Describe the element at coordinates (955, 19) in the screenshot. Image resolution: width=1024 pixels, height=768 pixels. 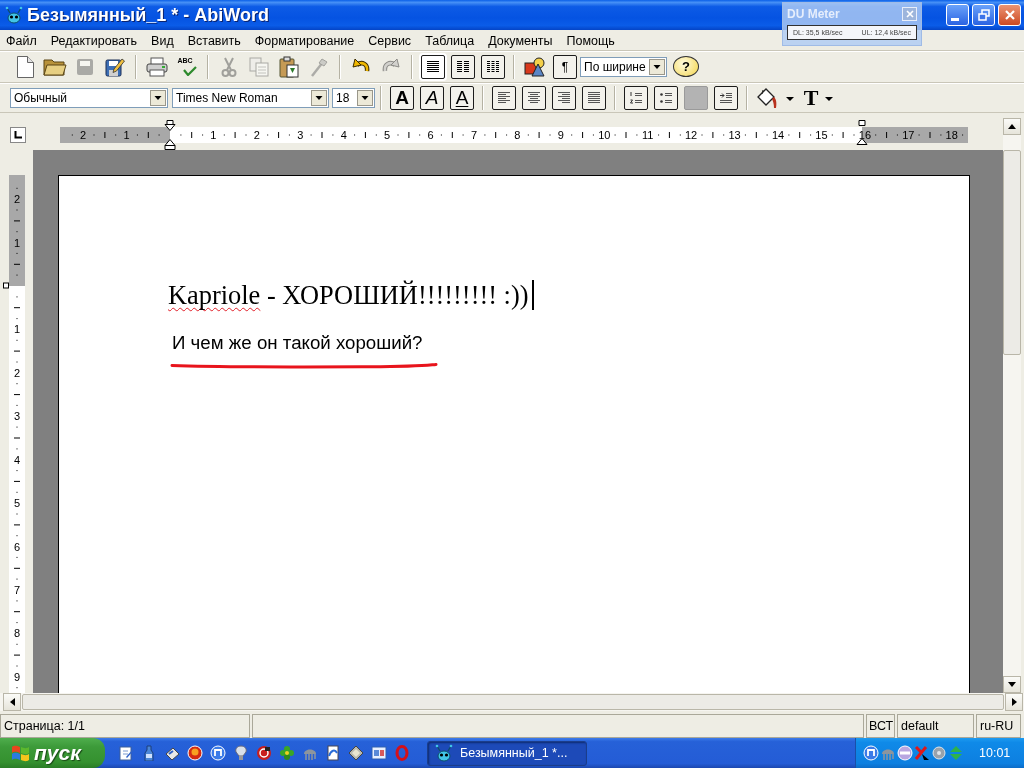
I see `minimize-icon` at that location.